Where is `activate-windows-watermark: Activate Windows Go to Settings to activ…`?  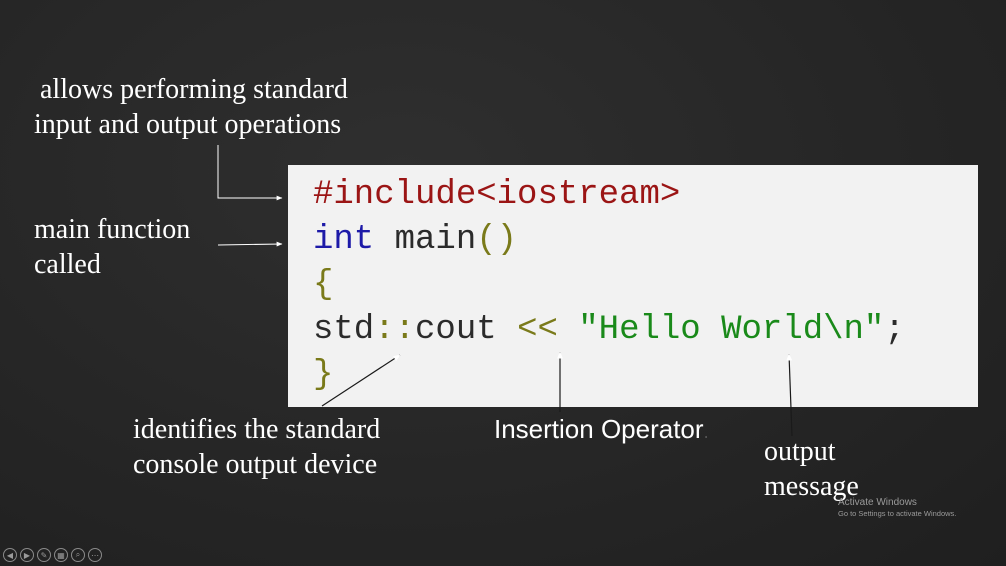
activate-windows-watermark: Activate Windows Go to Settings to activ… is located at coordinates (897, 508).